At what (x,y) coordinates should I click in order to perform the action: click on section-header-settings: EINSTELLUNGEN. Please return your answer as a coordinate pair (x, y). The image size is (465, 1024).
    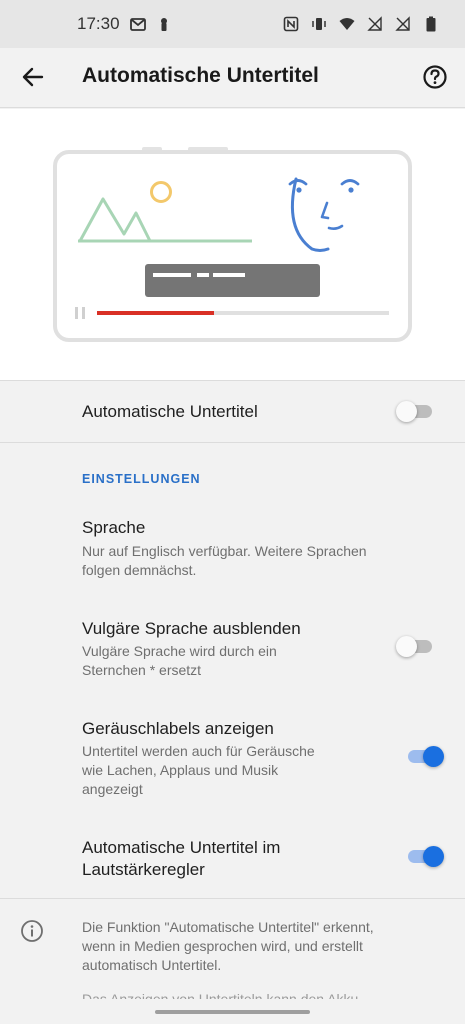
    Looking at the image, I should click on (141, 479).